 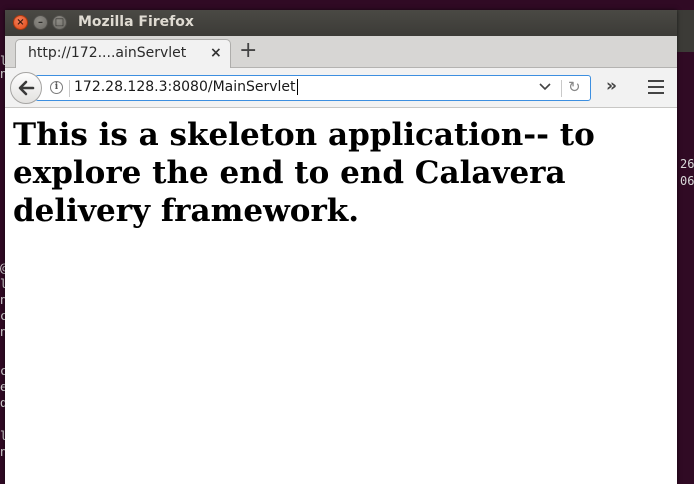 What do you see at coordinates (136, 22) in the screenshot?
I see `window-title: Mozilla Firefox` at bounding box center [136, 22].